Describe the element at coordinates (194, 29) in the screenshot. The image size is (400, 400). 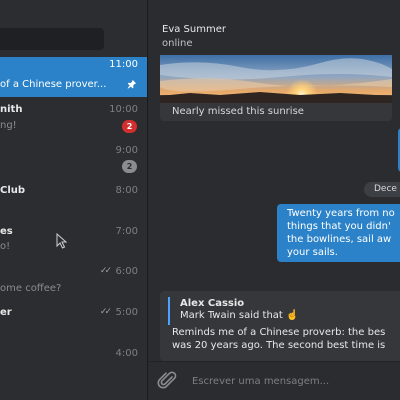
I see `contact-name: Eva Summer` at that location.